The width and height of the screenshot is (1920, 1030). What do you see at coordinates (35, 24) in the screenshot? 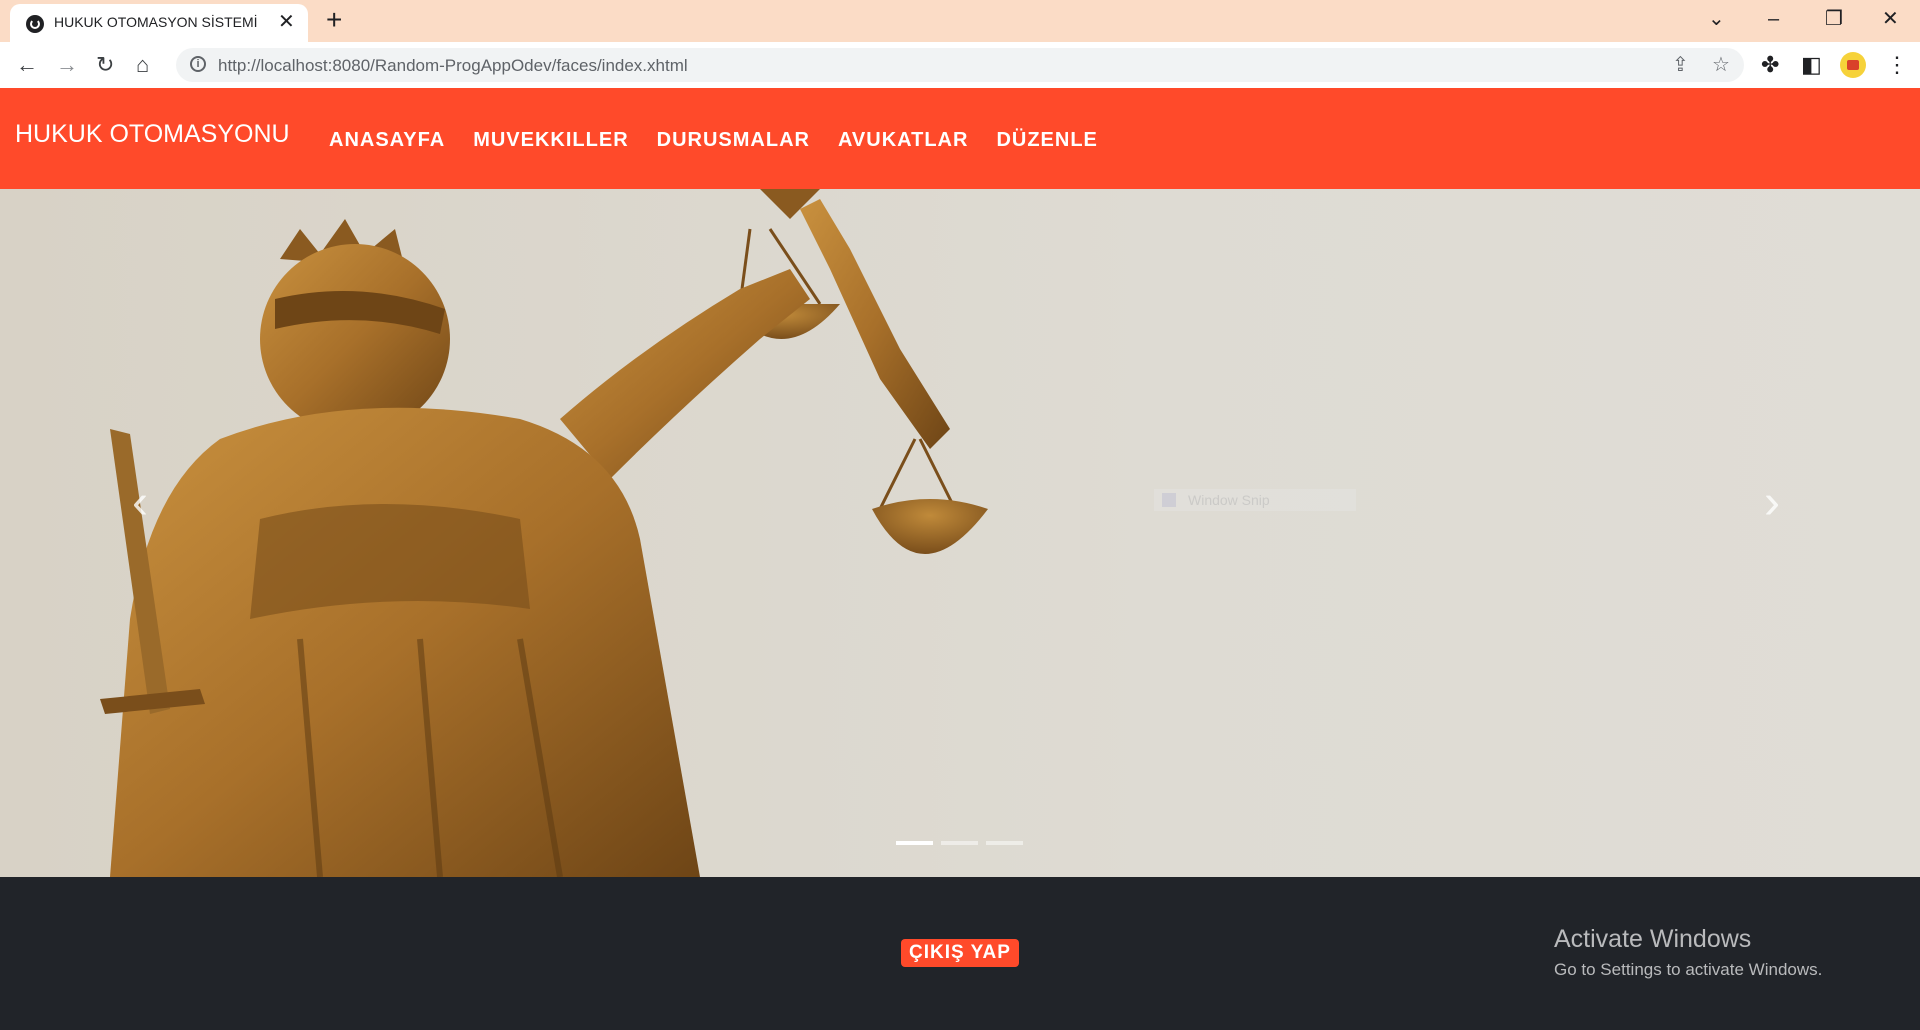
I see `globe-icon` at bounding box center [35, 24].